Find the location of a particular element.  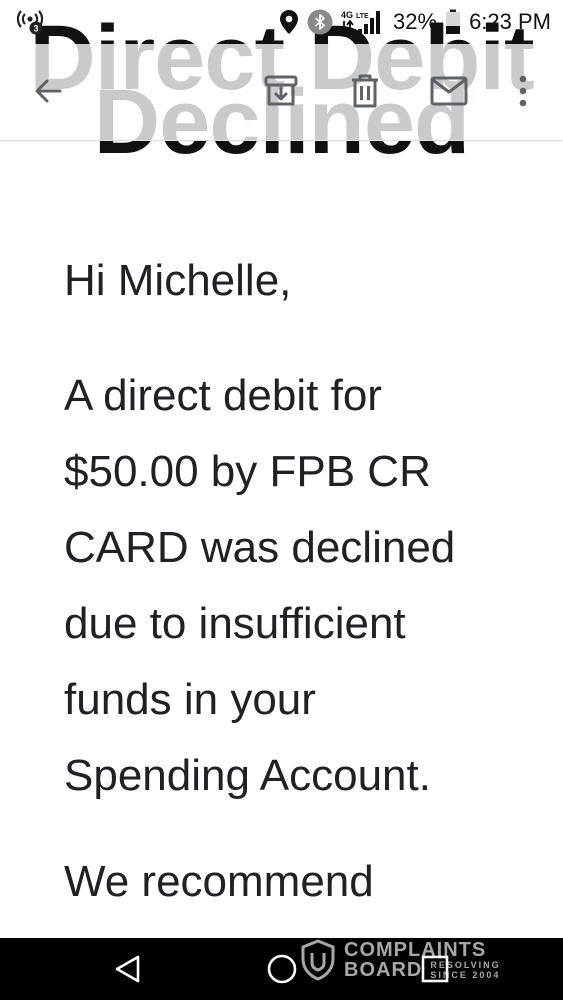

status-bar: 3 4G LTE 32% 6:23 PM is located at coordinates (281, 22).